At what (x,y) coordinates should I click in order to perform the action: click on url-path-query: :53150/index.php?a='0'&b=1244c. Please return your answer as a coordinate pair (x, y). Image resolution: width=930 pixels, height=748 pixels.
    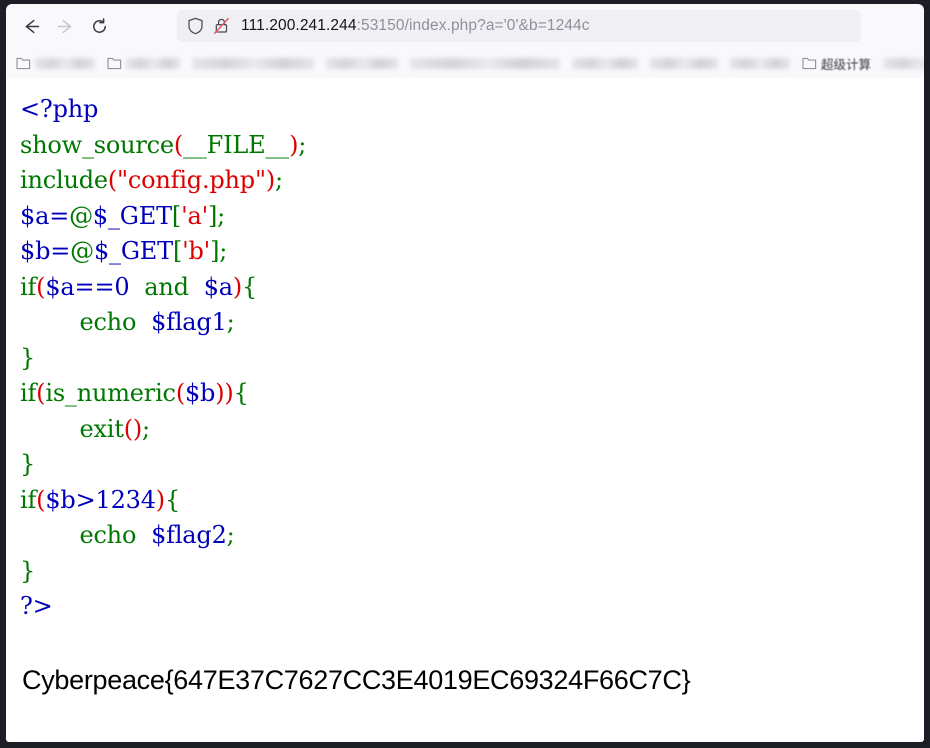
    Looking at the image, I should click on (473, 25).